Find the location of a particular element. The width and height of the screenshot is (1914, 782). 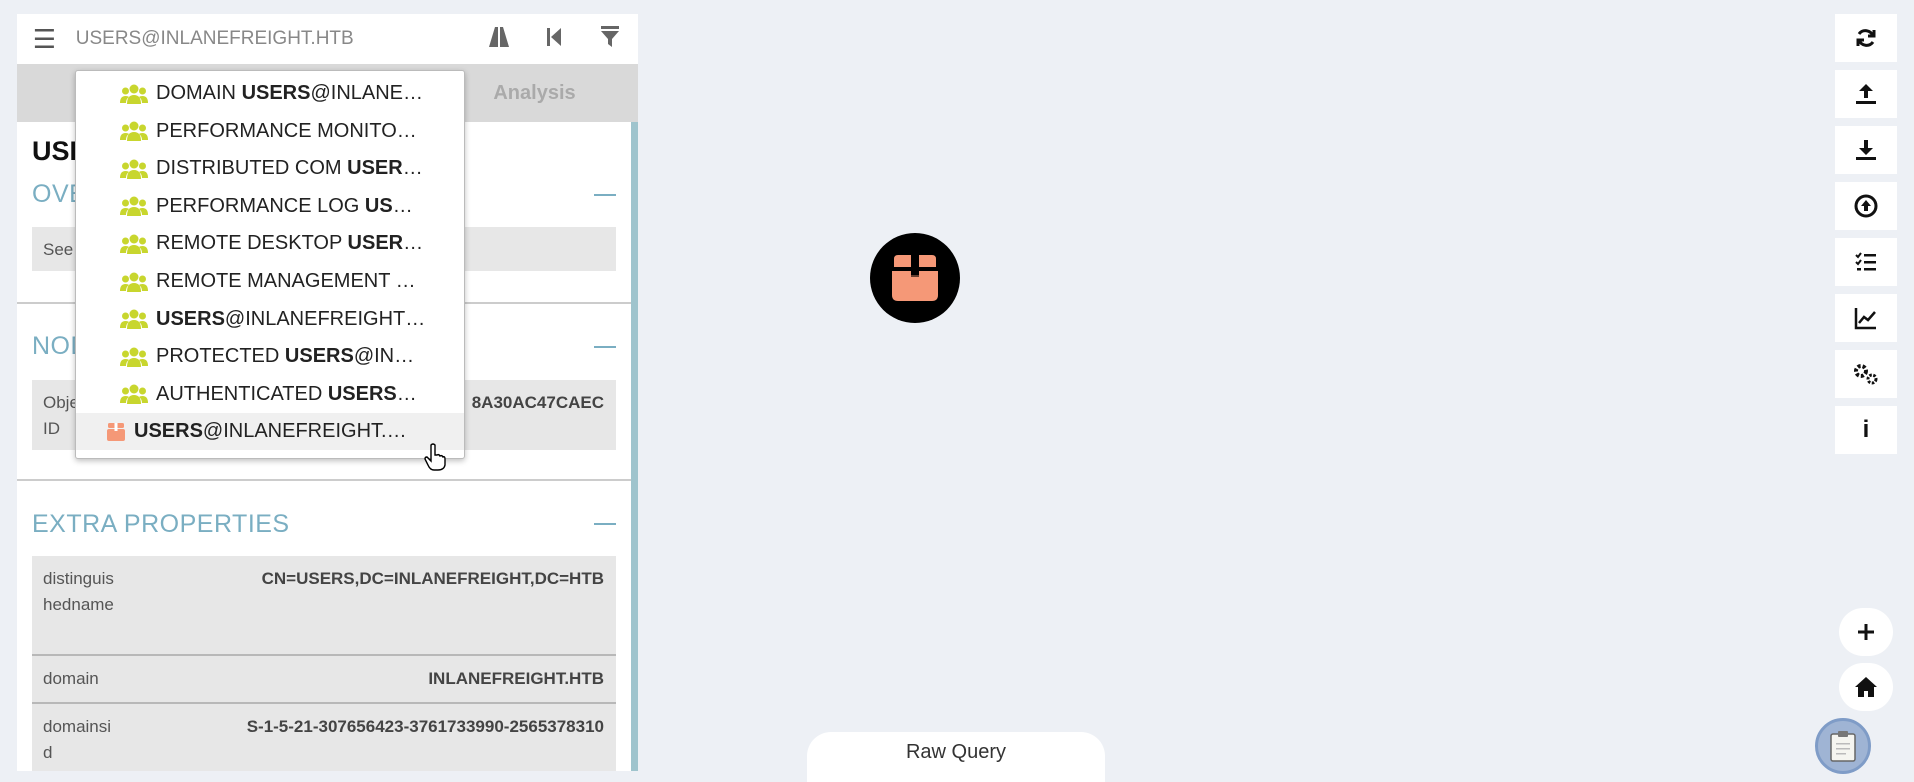

home-button is located at coordinates (1866, 687).